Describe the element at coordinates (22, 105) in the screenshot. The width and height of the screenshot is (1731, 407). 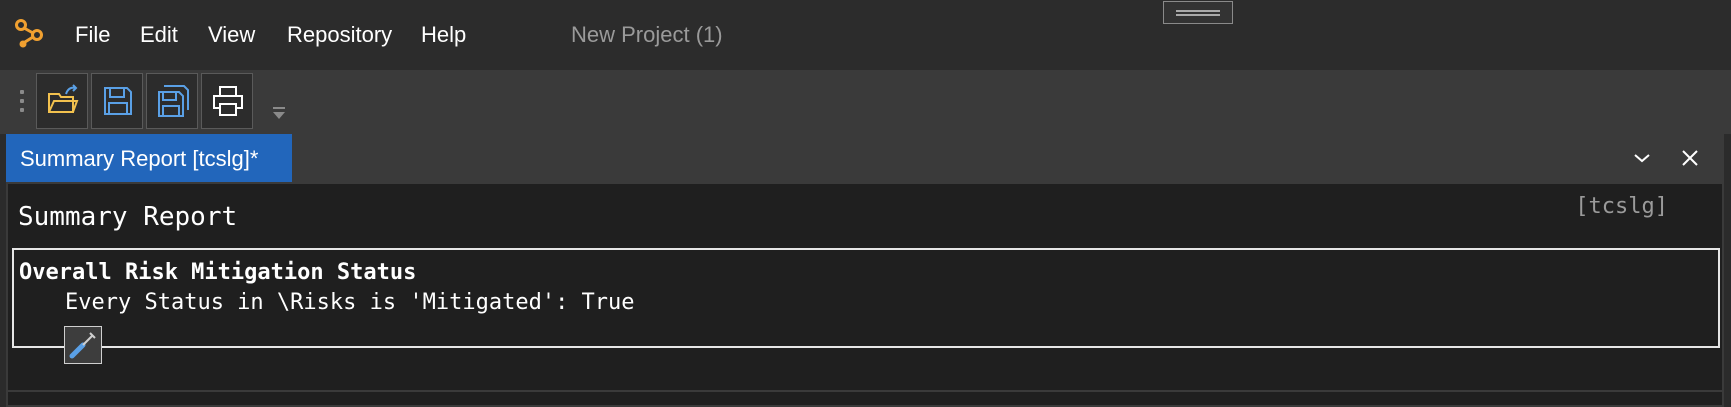
I see `toolbar-grip-icon` at that location.